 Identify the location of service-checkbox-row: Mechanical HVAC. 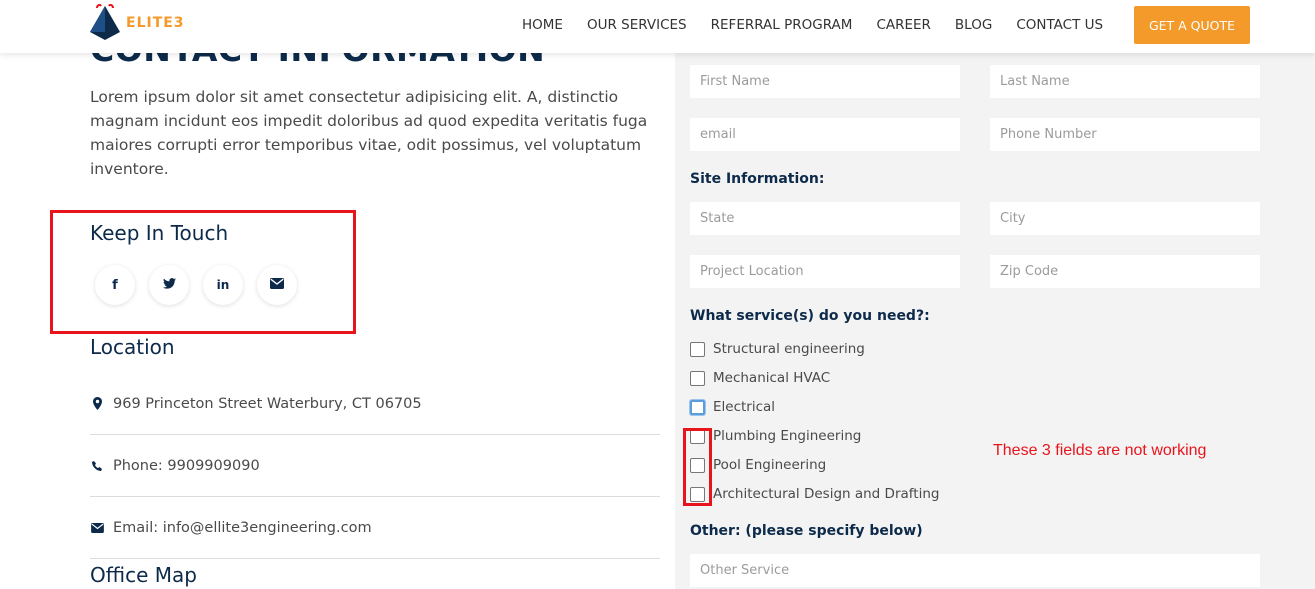
(760, 378).